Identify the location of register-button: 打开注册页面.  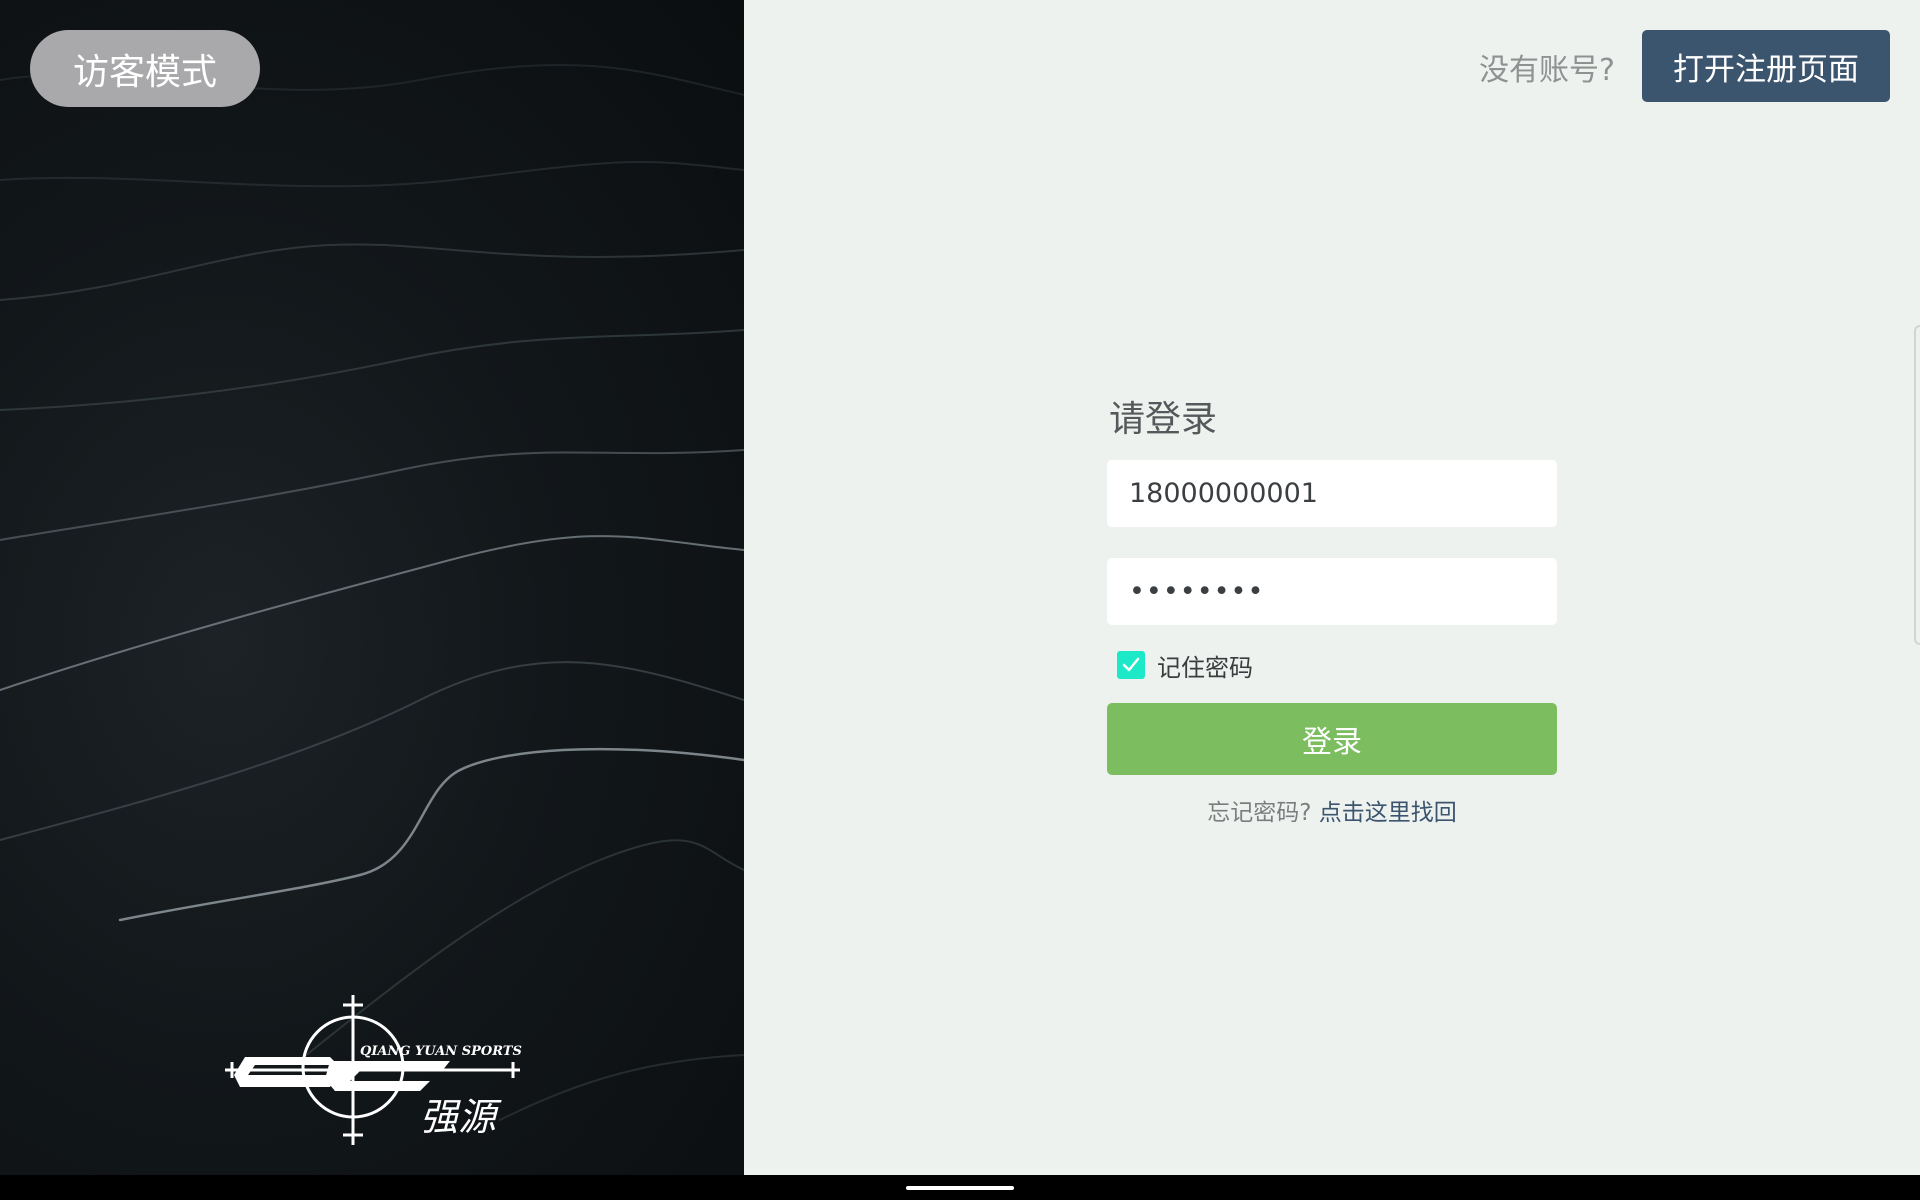
(1766, 66).